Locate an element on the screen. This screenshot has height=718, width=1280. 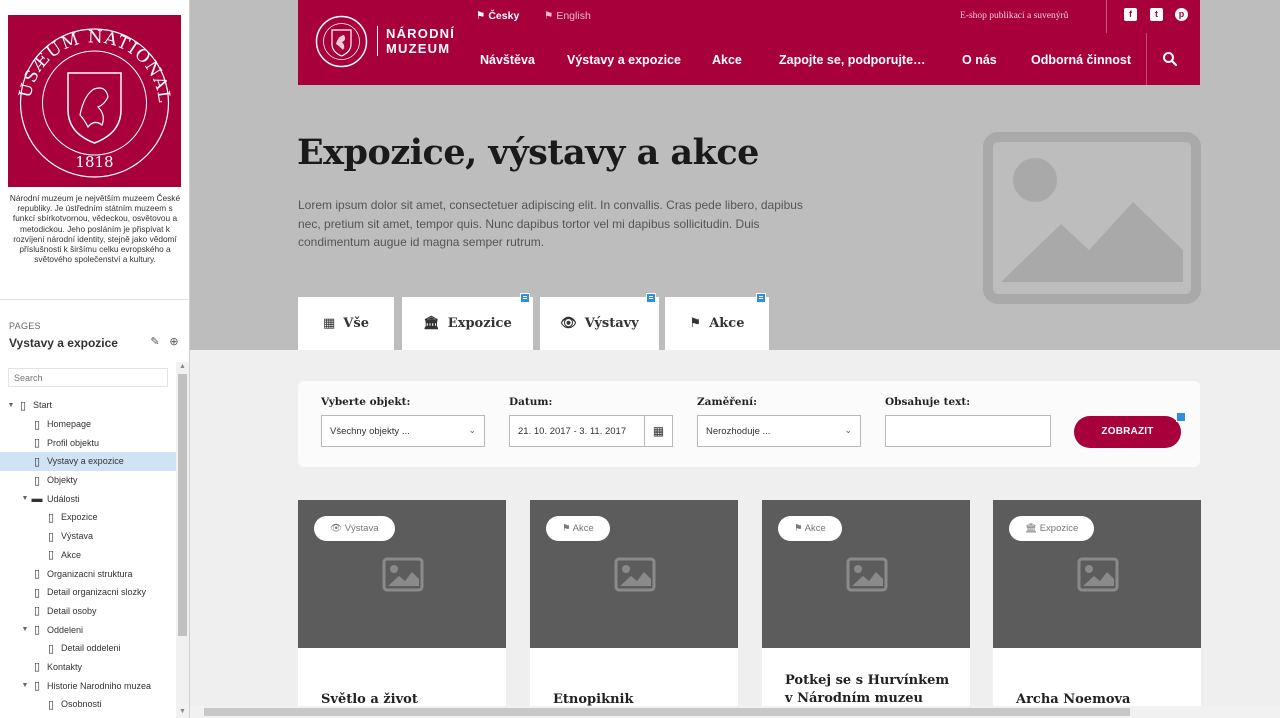
tree-item: ▯ Detail oddeleni is located at coordinates (88, 648).